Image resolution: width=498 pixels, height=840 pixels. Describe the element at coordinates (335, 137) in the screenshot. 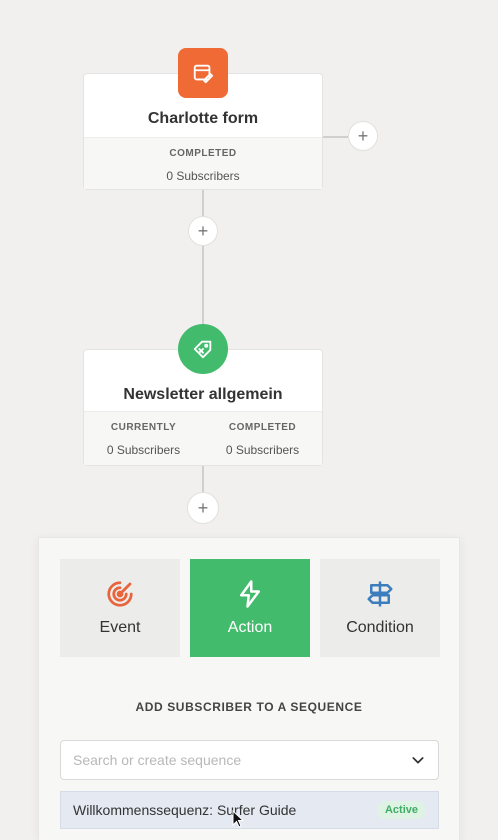

I see `connector-line` at that location.